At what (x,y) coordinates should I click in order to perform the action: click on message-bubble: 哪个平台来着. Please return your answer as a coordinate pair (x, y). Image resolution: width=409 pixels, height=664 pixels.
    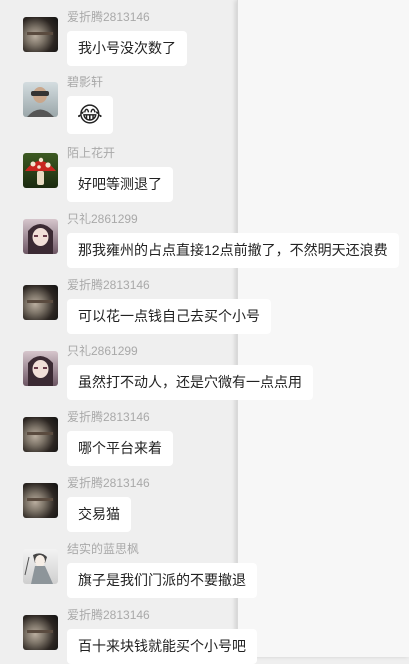
    Looking at the image, I should click on (120, 448).